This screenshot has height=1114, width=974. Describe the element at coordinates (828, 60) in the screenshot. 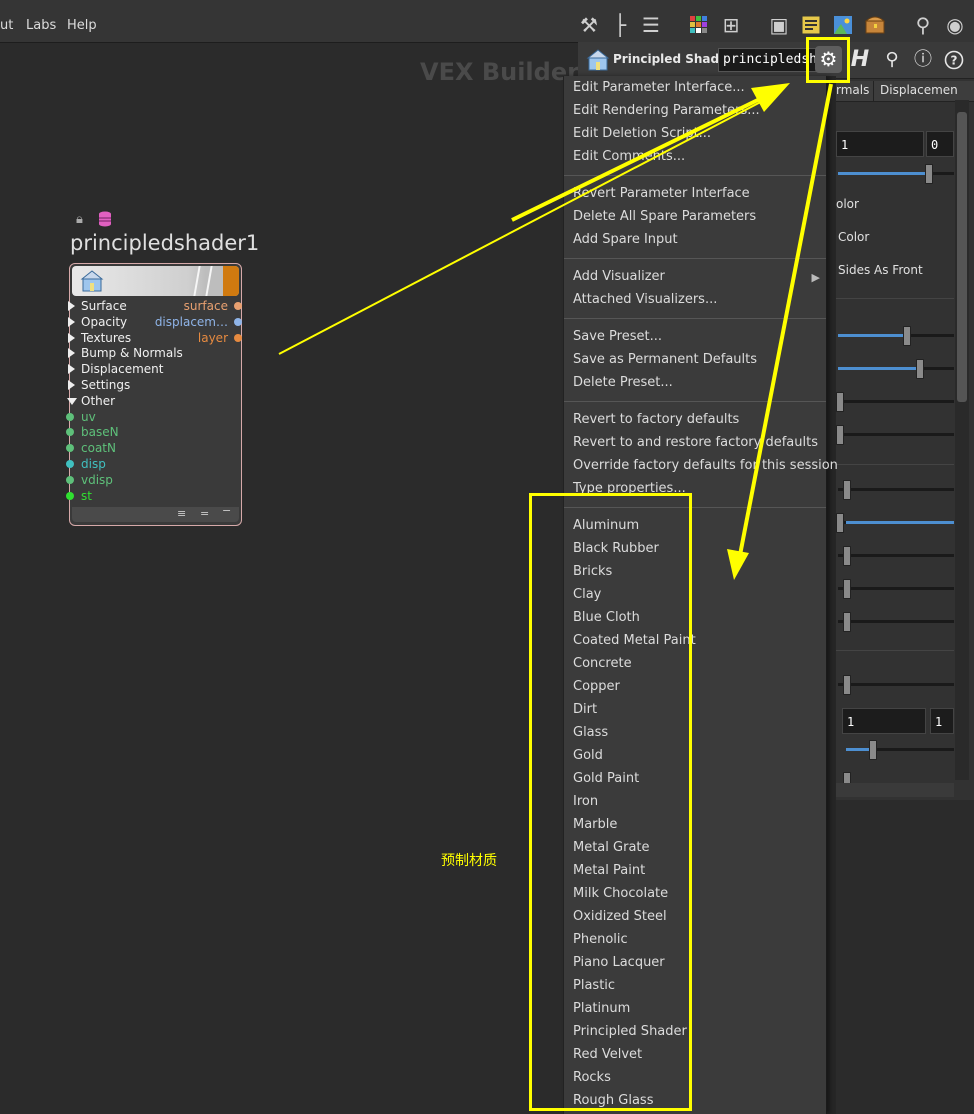

I see `gear-highlight-box` at that location.